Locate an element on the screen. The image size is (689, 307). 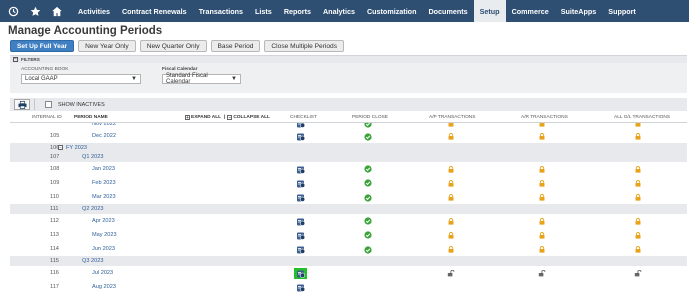
column-all-gl-transactions: ALL G/L TRANSACTIONS is located at coordinates (642, 117).